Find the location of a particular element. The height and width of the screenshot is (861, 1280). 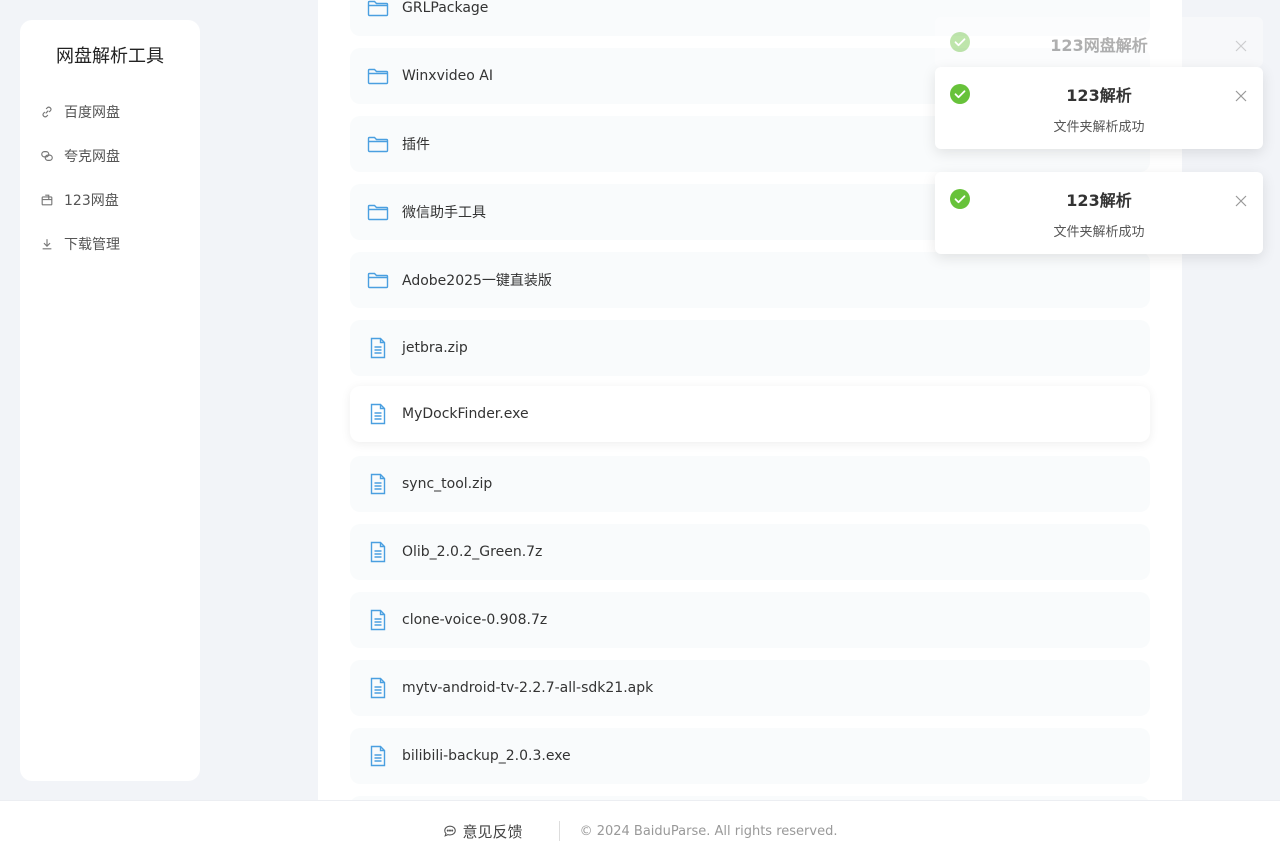

file-name: 微信助手工具 is located at coordinates (444, 213).